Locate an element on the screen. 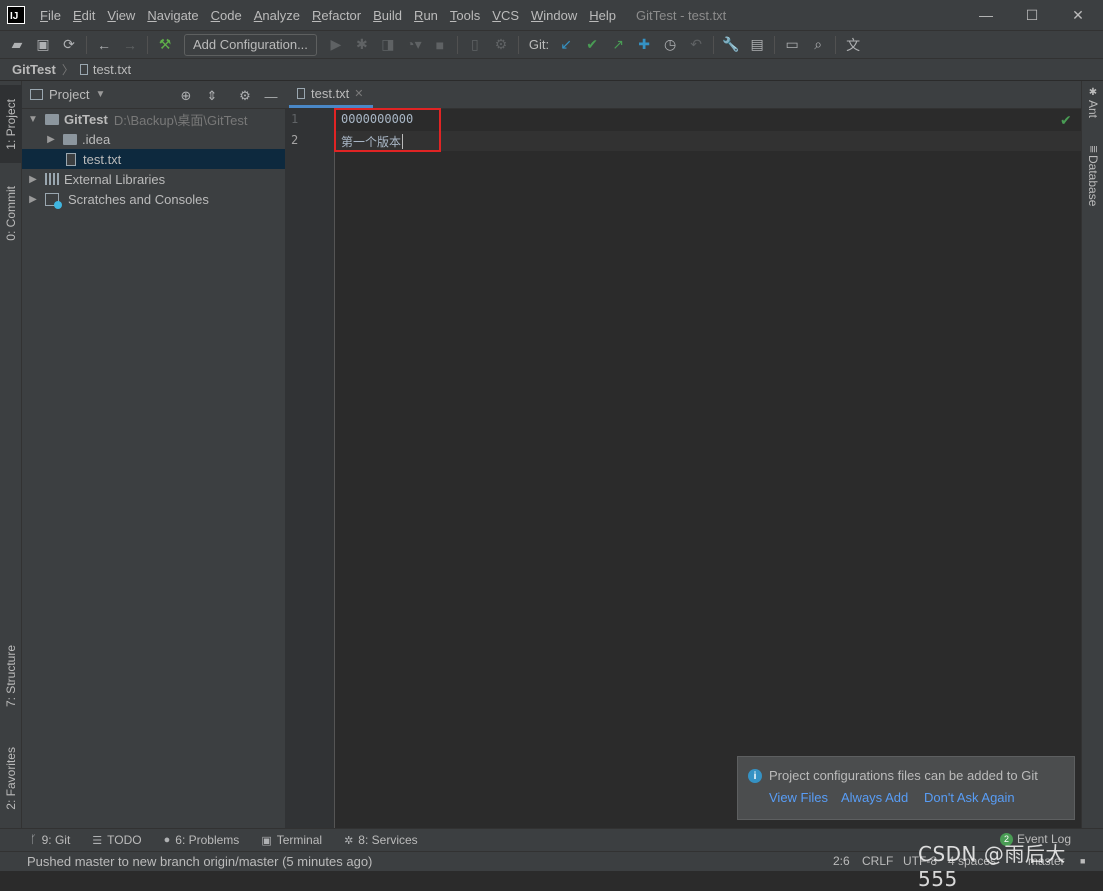 This screenshot has width=1103, height=891. checkmark-icon: ✔ is located at coordinates (1066, 120).